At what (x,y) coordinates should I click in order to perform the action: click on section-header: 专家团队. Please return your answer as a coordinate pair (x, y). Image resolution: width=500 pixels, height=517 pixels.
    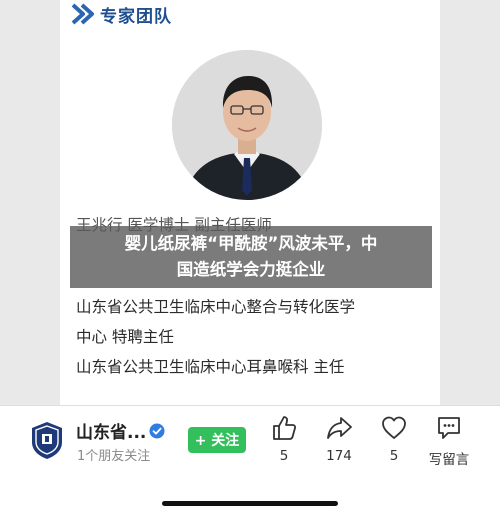
    Looking at the image, I should click on (121, 14).